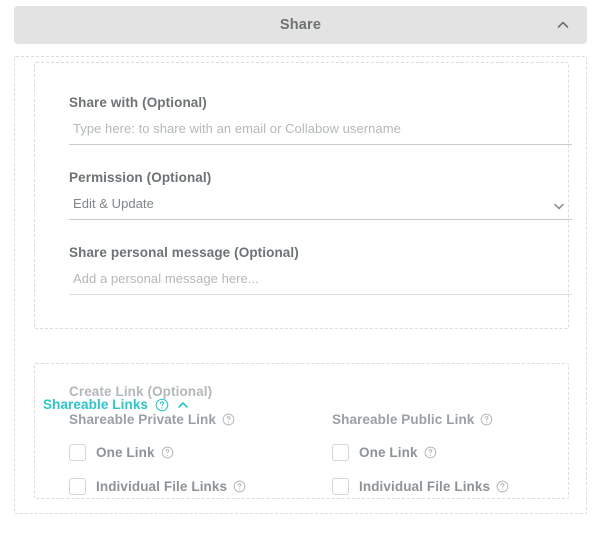 Image resolution: width=602 pixels, height=551 pixels. What do you see at coordinates (140, 177) in the screenshot?
I see `permission-label: Permission (Optional)` at bounding box center [140, 177].